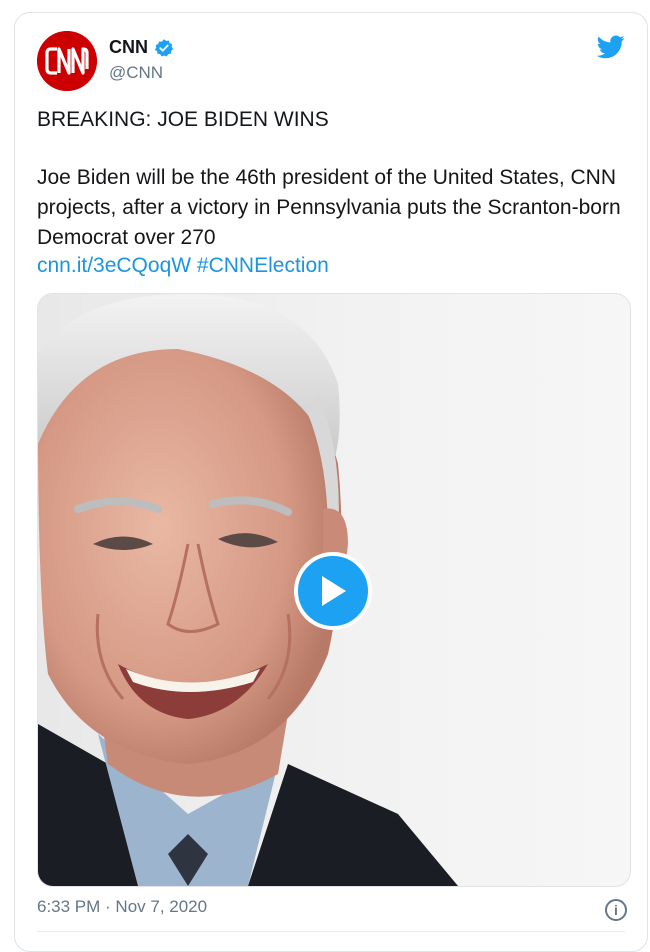 The image size is (650, 952). I want to click on tweet-timestamp: 6:33 PM · Nov 7, 2020, so click(122, 907).